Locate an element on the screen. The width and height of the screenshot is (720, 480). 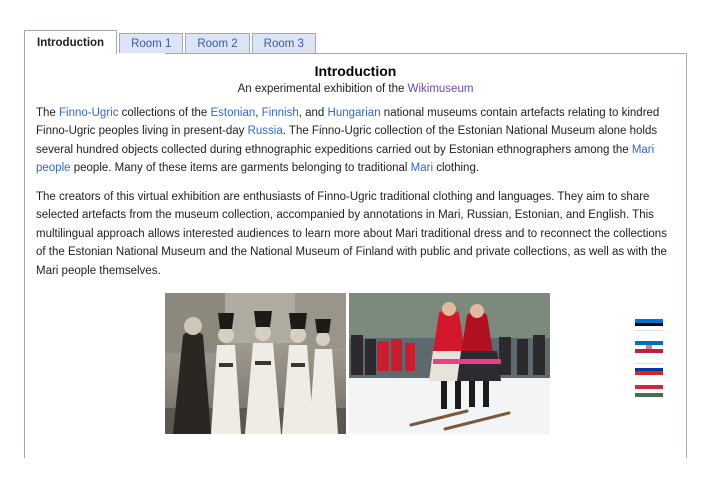
tab-bar: Introduction Room 1 Room 2 Room 3 is located at coordinates (171, 42).